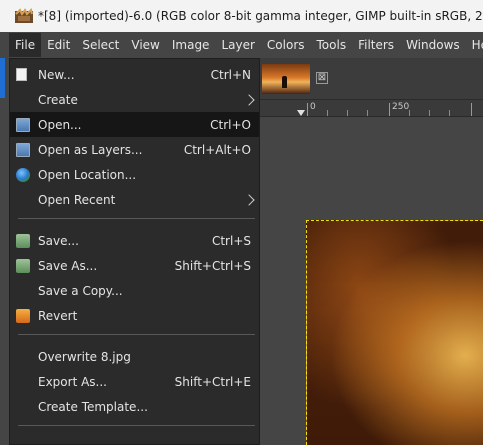 The height and width of the screenshot is (445, 483). I want to click on menu-item-save: Save... Ctrl+S, so click(134, 240).